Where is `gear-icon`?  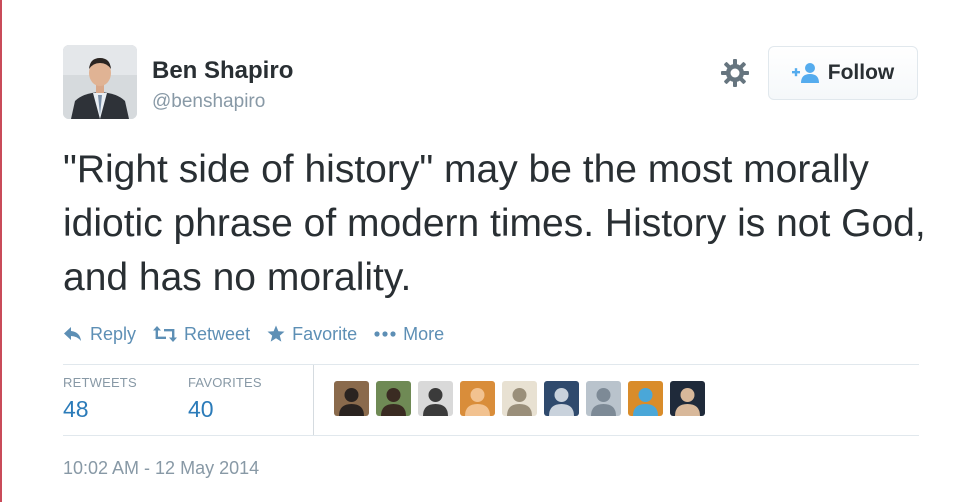 gear-icon is located at coordinates (735, 73).